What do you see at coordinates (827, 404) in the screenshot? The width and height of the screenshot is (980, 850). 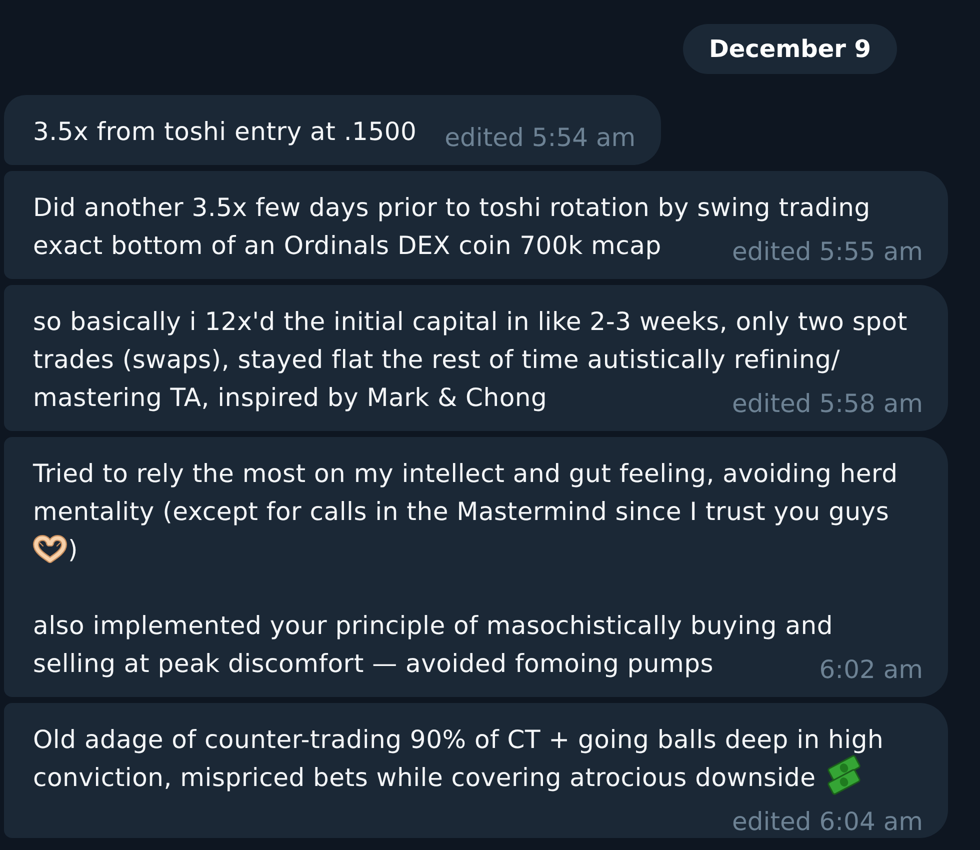 I see `message-time: edited 5:58 am` at bounding box center [827, 404].